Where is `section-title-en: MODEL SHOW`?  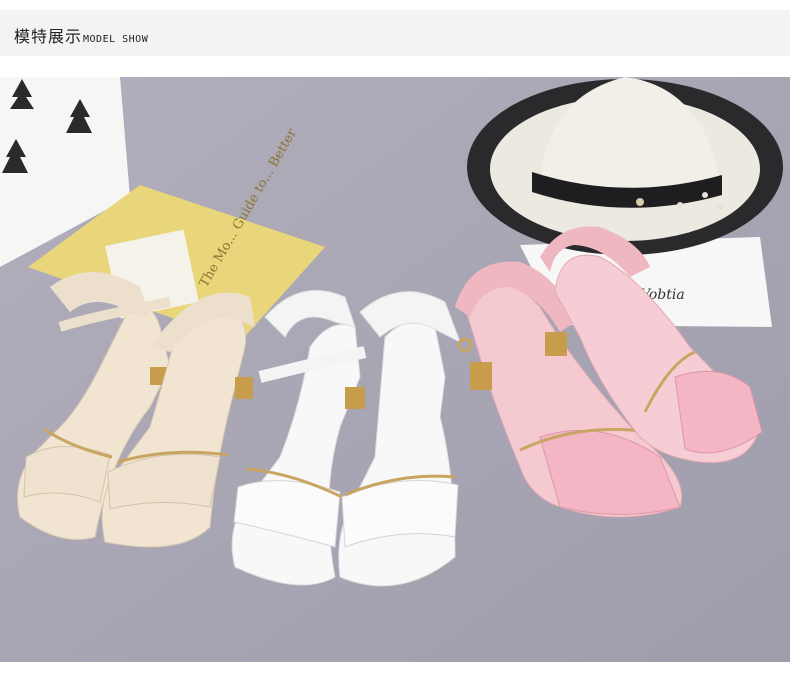
section-title-en: MODEL SHOW is located at coordinates (116, 39).